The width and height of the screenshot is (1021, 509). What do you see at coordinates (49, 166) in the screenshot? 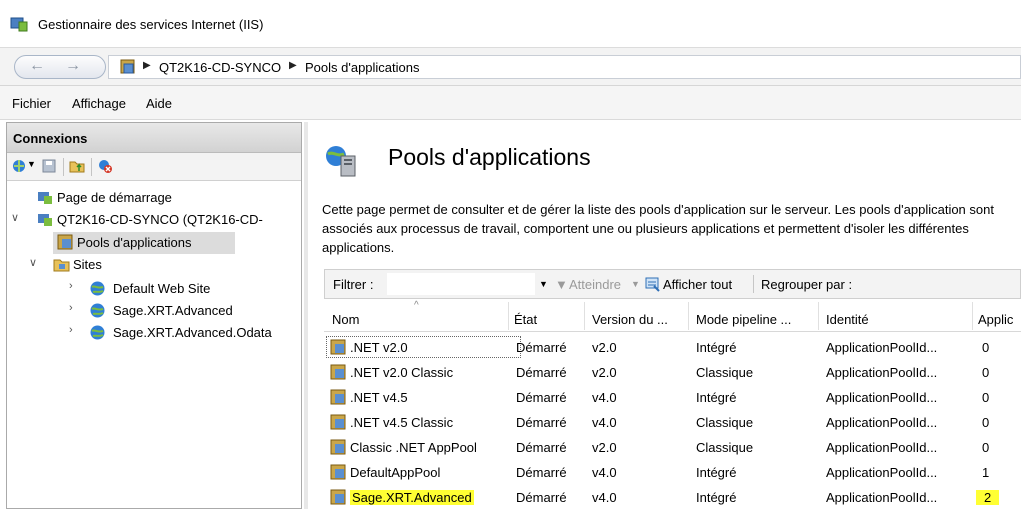
I see `save-icon` at bounding box center [49, 166].